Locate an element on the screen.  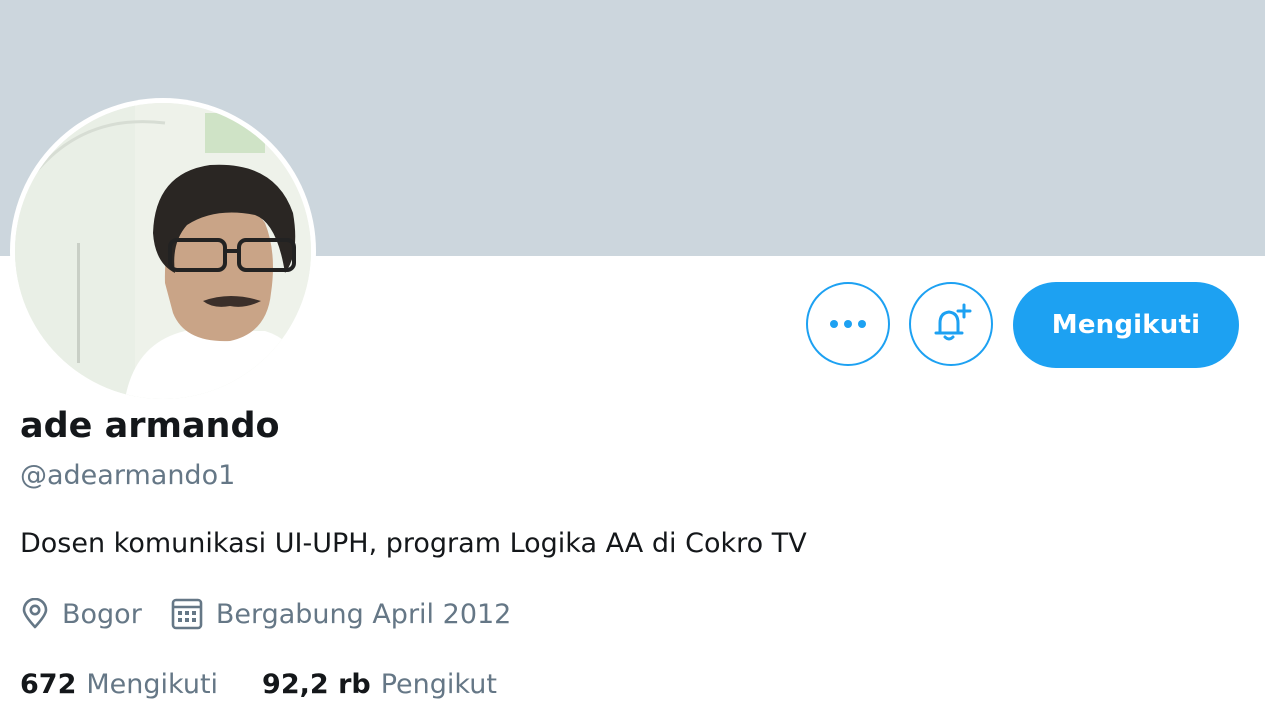
followers-stat: 92,2 rb Pengikut is located at coordinates (379, 684).